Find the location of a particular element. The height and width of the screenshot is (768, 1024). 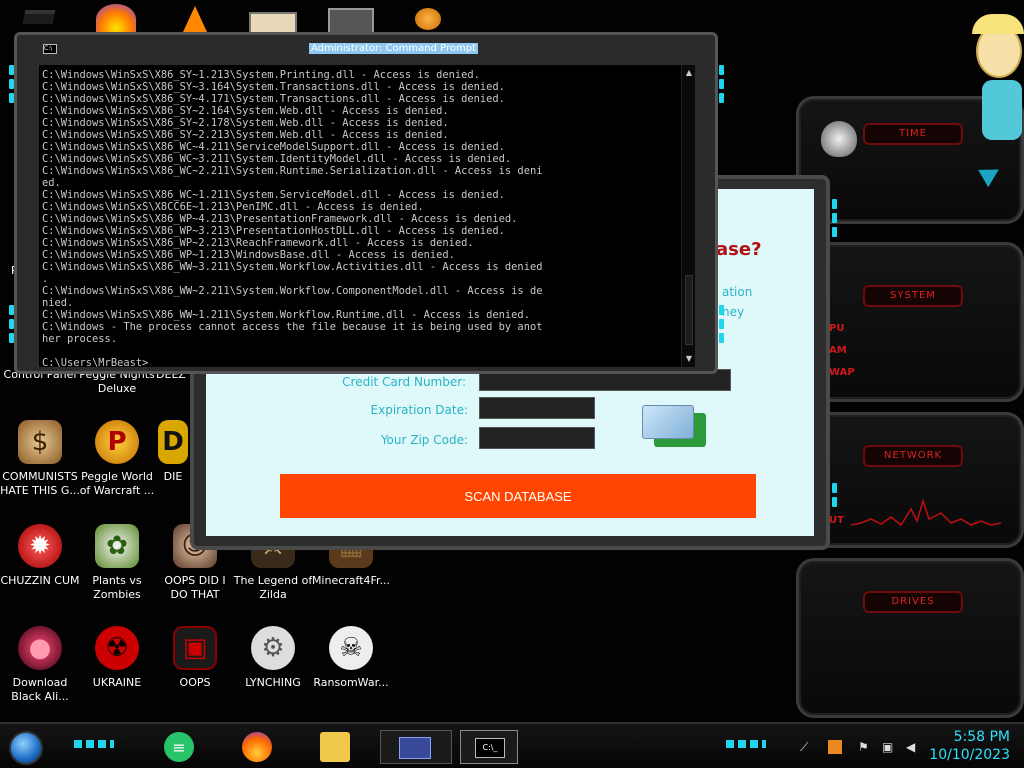

scanner-text-line2: ney is located at coordinates (733, 312).